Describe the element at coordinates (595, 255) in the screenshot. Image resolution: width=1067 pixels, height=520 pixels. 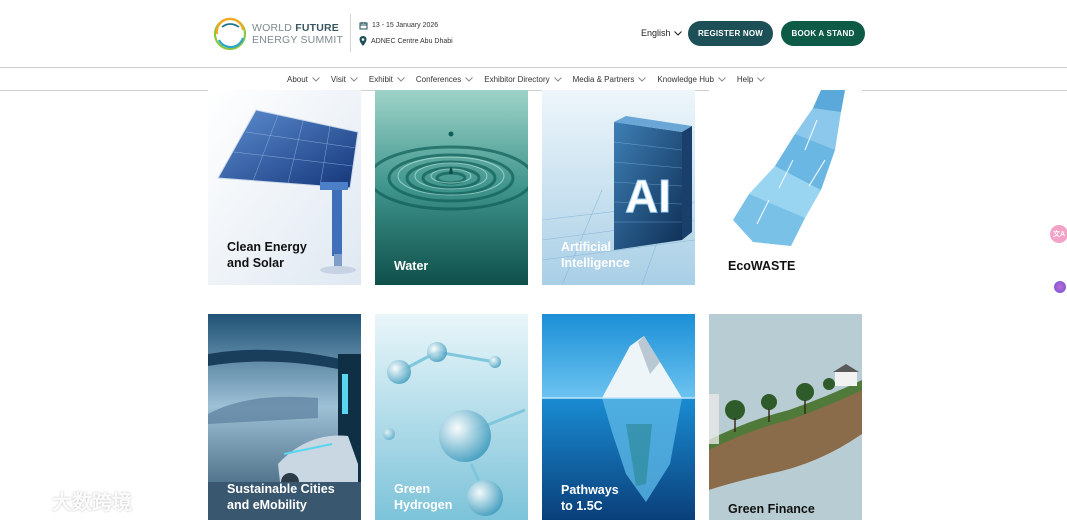
I see `tile-label: Artificial Intelligence` at that location.